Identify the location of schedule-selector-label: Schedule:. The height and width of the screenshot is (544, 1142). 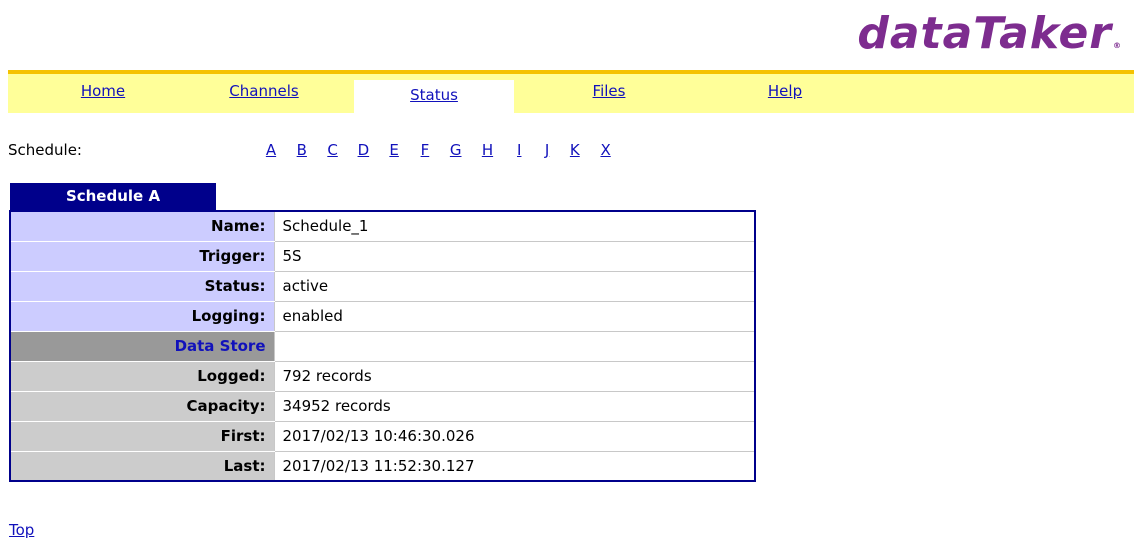
(45, 150).